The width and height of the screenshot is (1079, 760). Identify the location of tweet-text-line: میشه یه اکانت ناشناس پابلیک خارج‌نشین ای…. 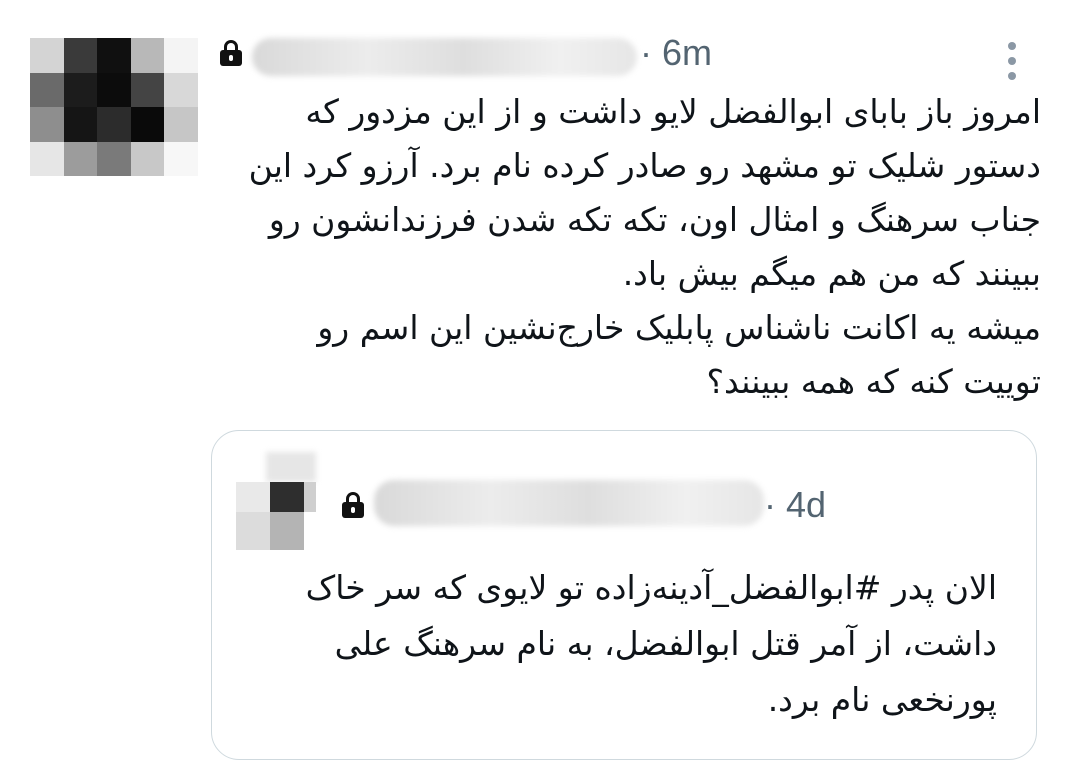
(679, 327).